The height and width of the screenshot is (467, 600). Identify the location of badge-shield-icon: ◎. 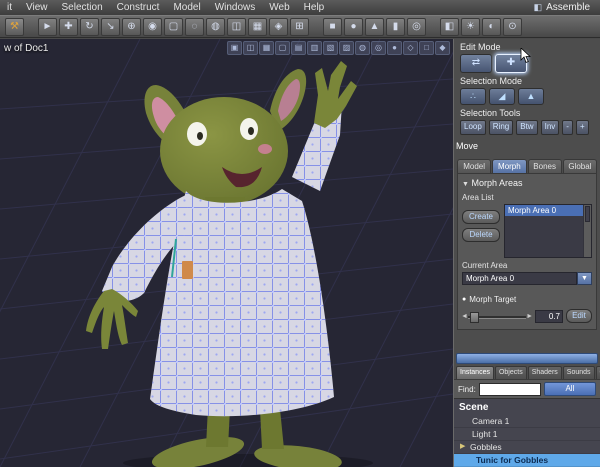
(378, 48).